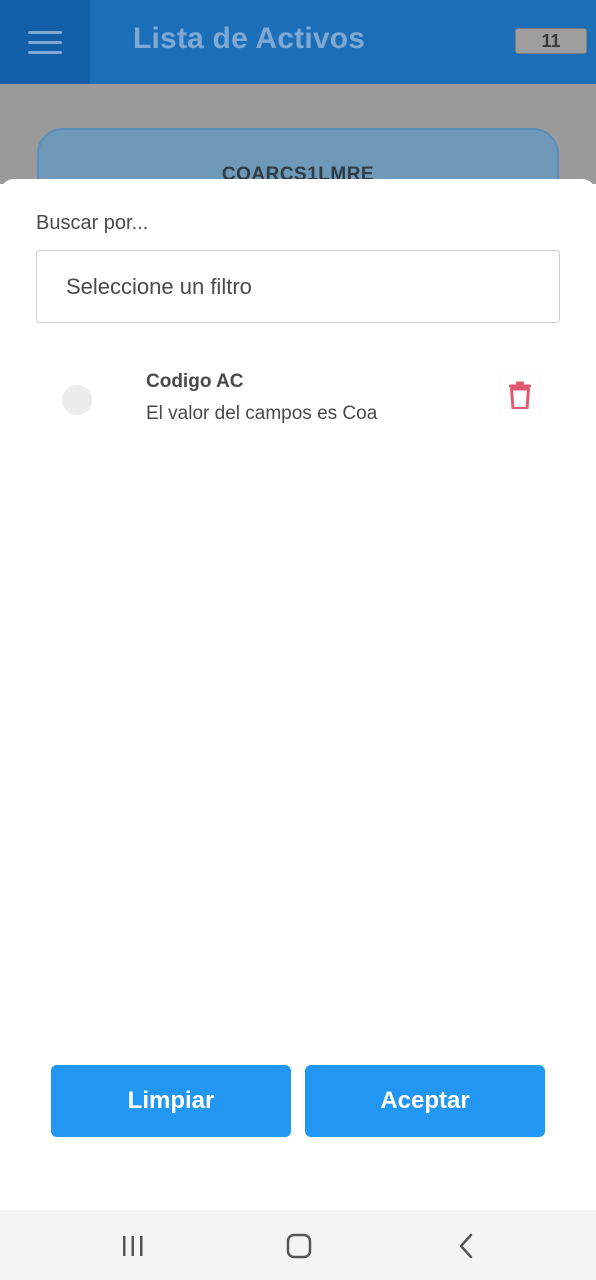  Describe the element at coordinates (249, 38) in the screenshot. I see `page-title: Lista de Activos` at that location.